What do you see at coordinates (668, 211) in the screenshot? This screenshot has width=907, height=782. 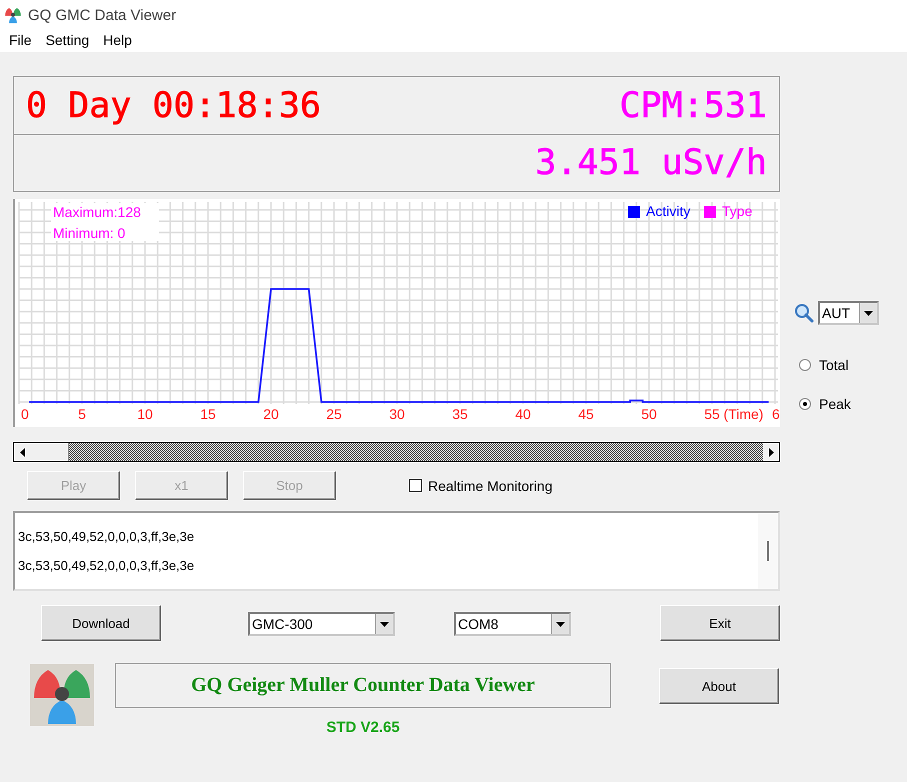 I see `legend-label: Activity` at bounding box center [668, 211].